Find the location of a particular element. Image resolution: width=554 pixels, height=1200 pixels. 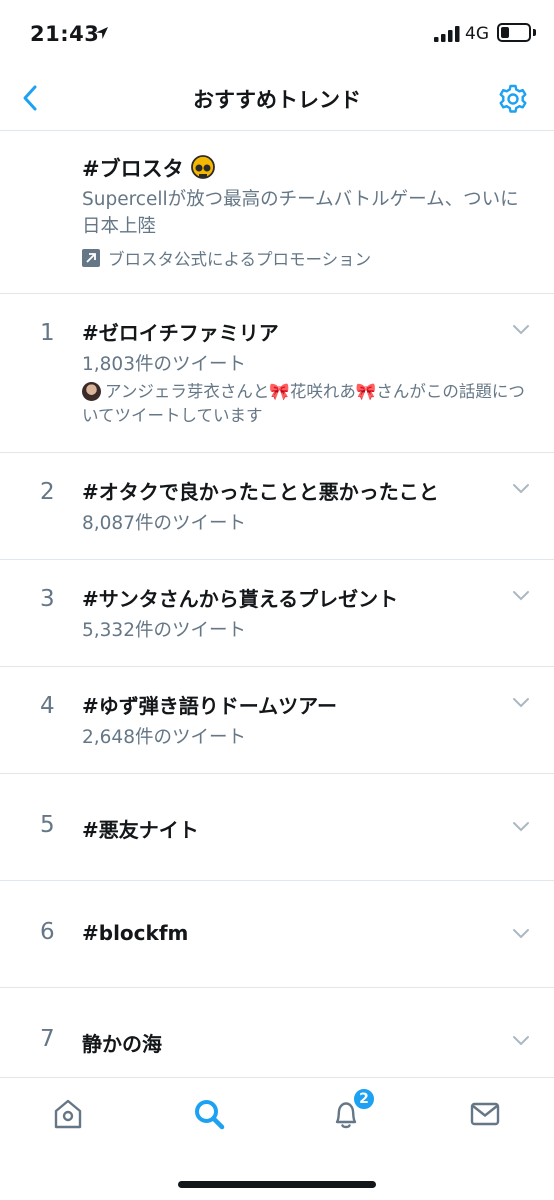

trend-item: 3 #サンタさんから貰えるプレゼント 5,332件のツイート is located at coordinates (277, 613).